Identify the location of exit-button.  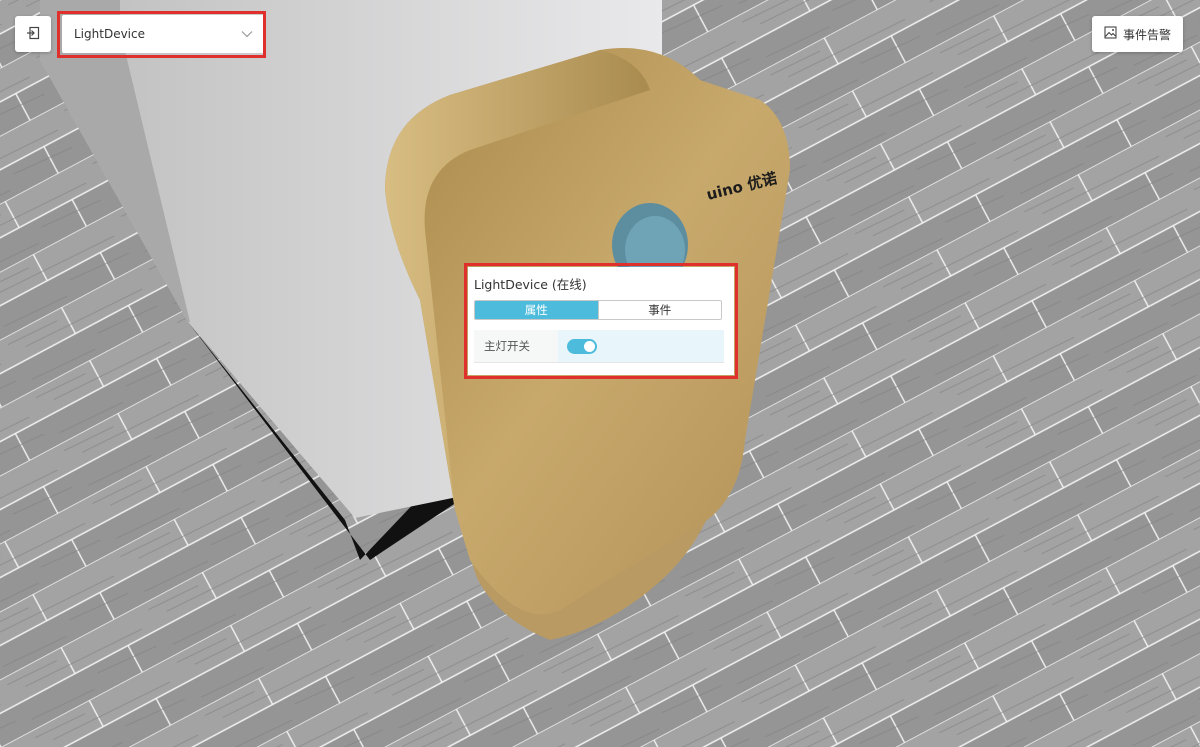
(33, 34).